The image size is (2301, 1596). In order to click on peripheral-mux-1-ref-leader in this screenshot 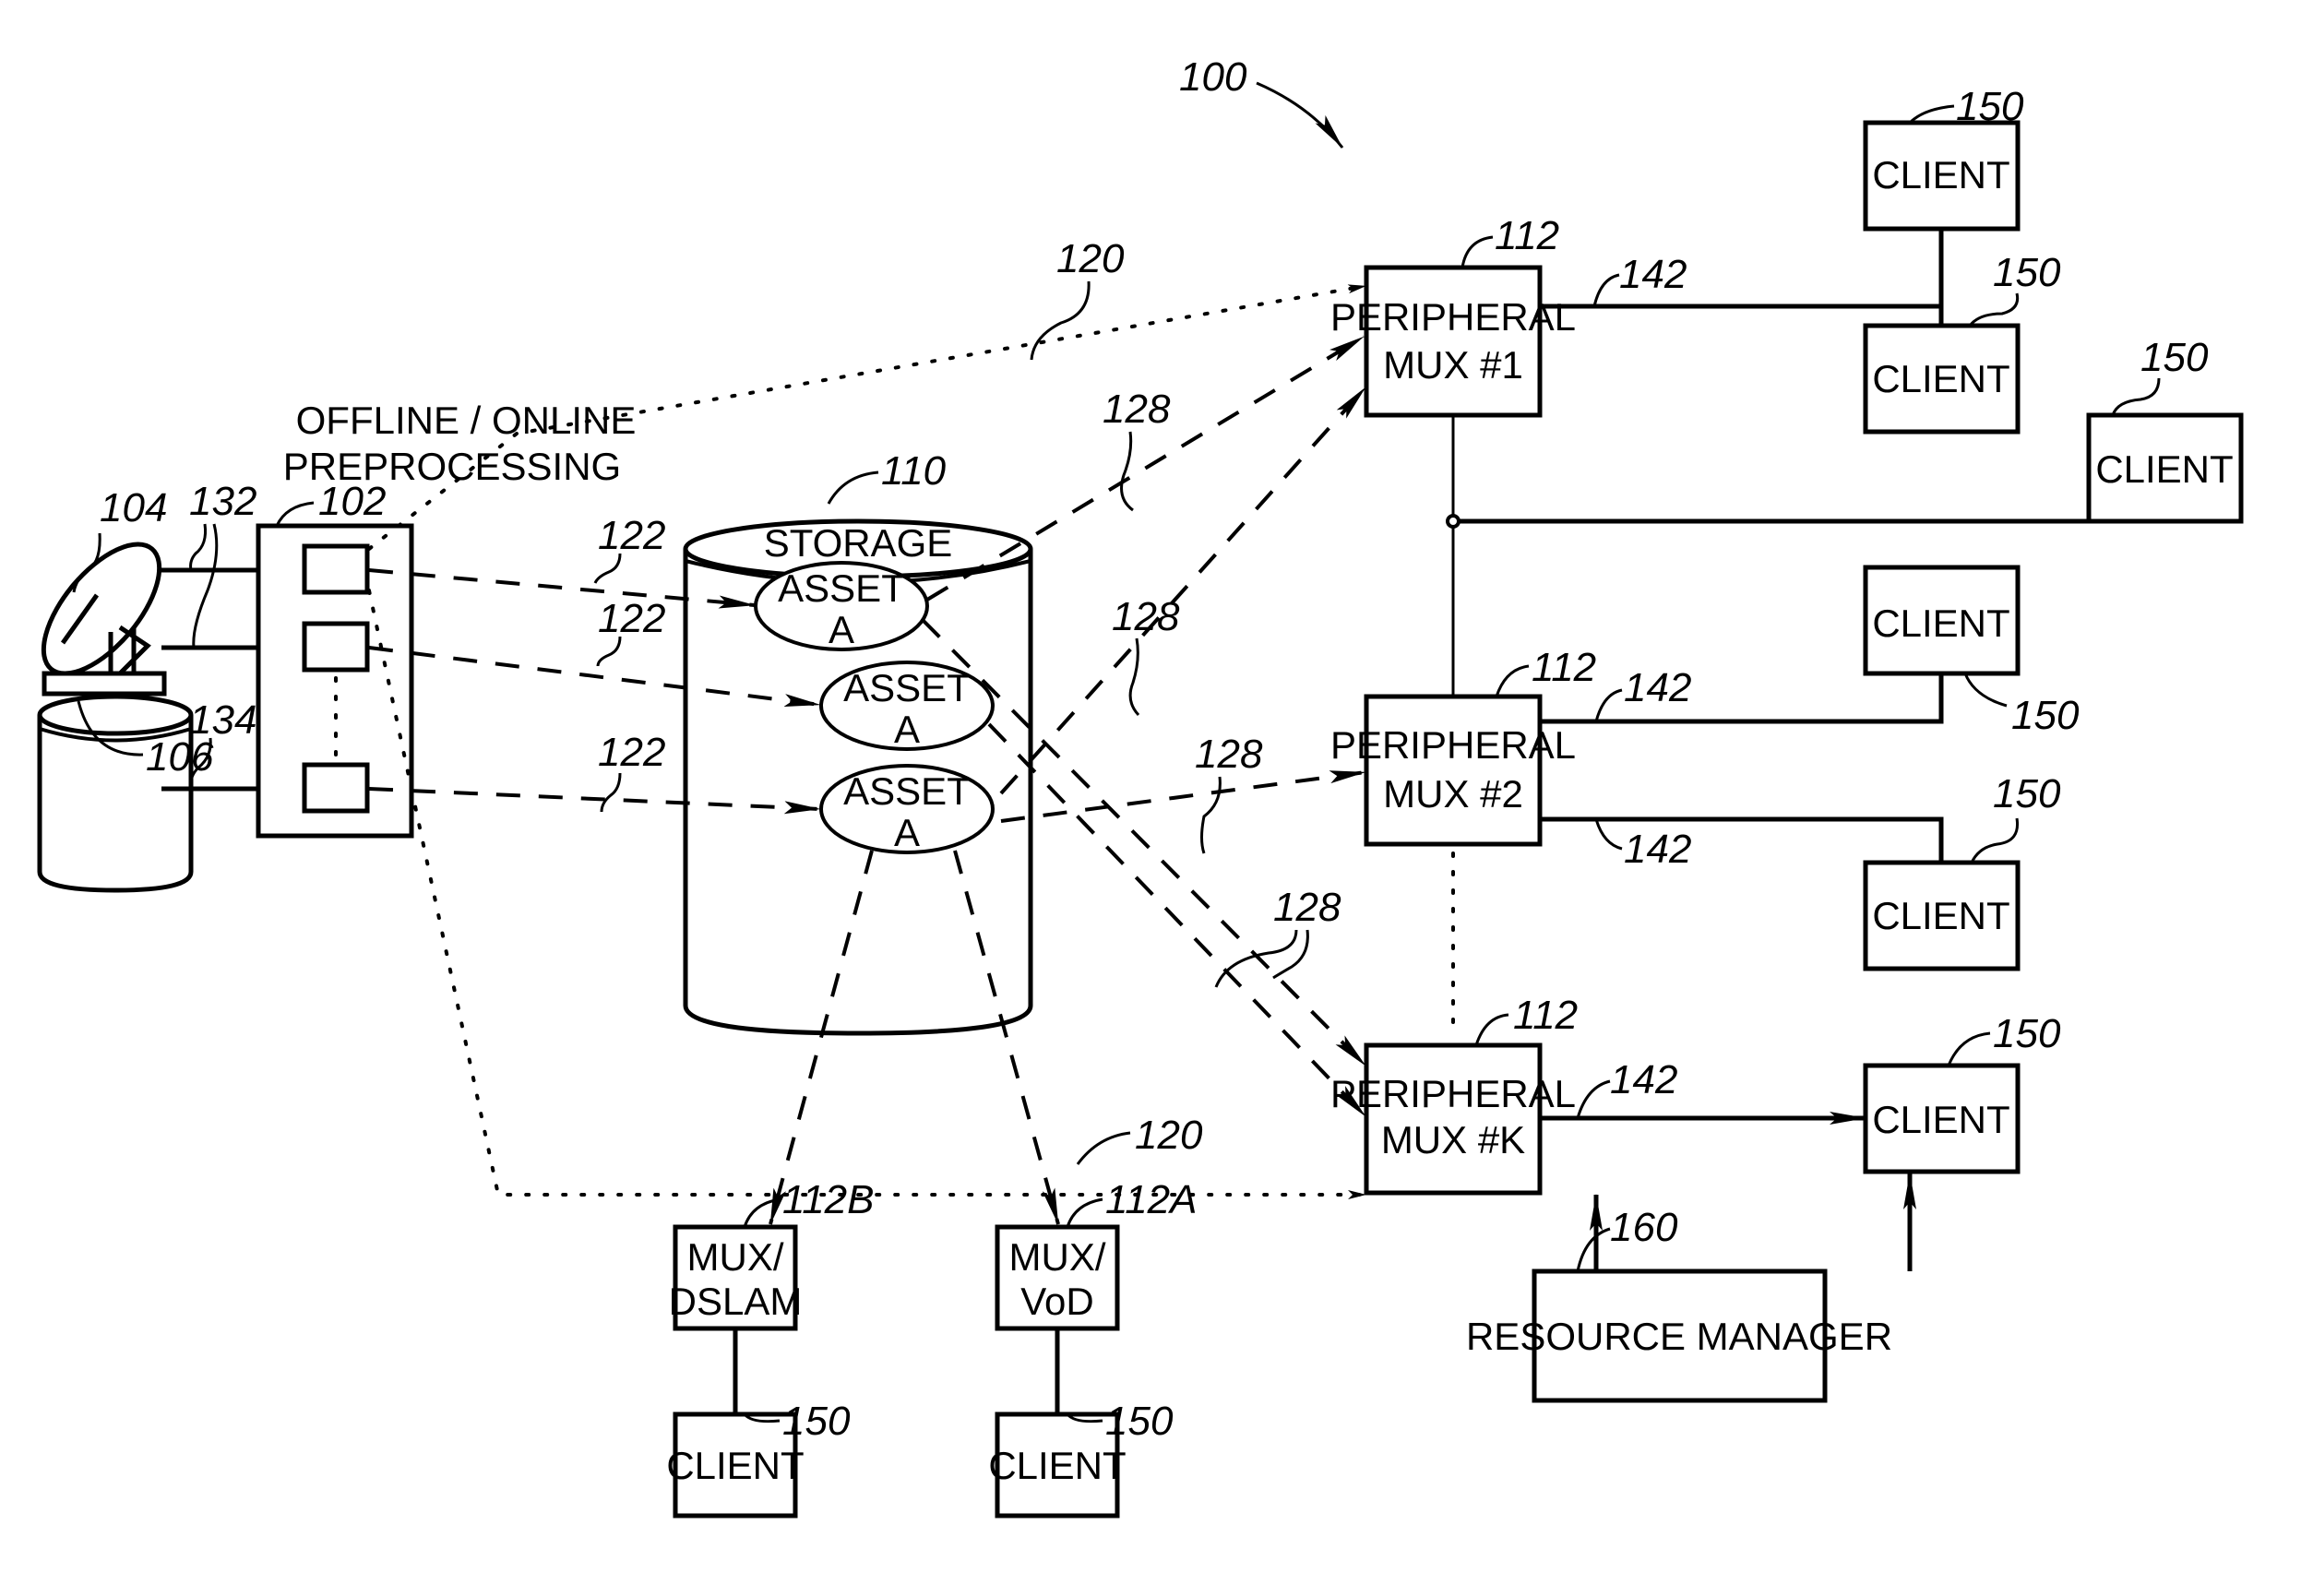, I will do `click(1477, 251)`.